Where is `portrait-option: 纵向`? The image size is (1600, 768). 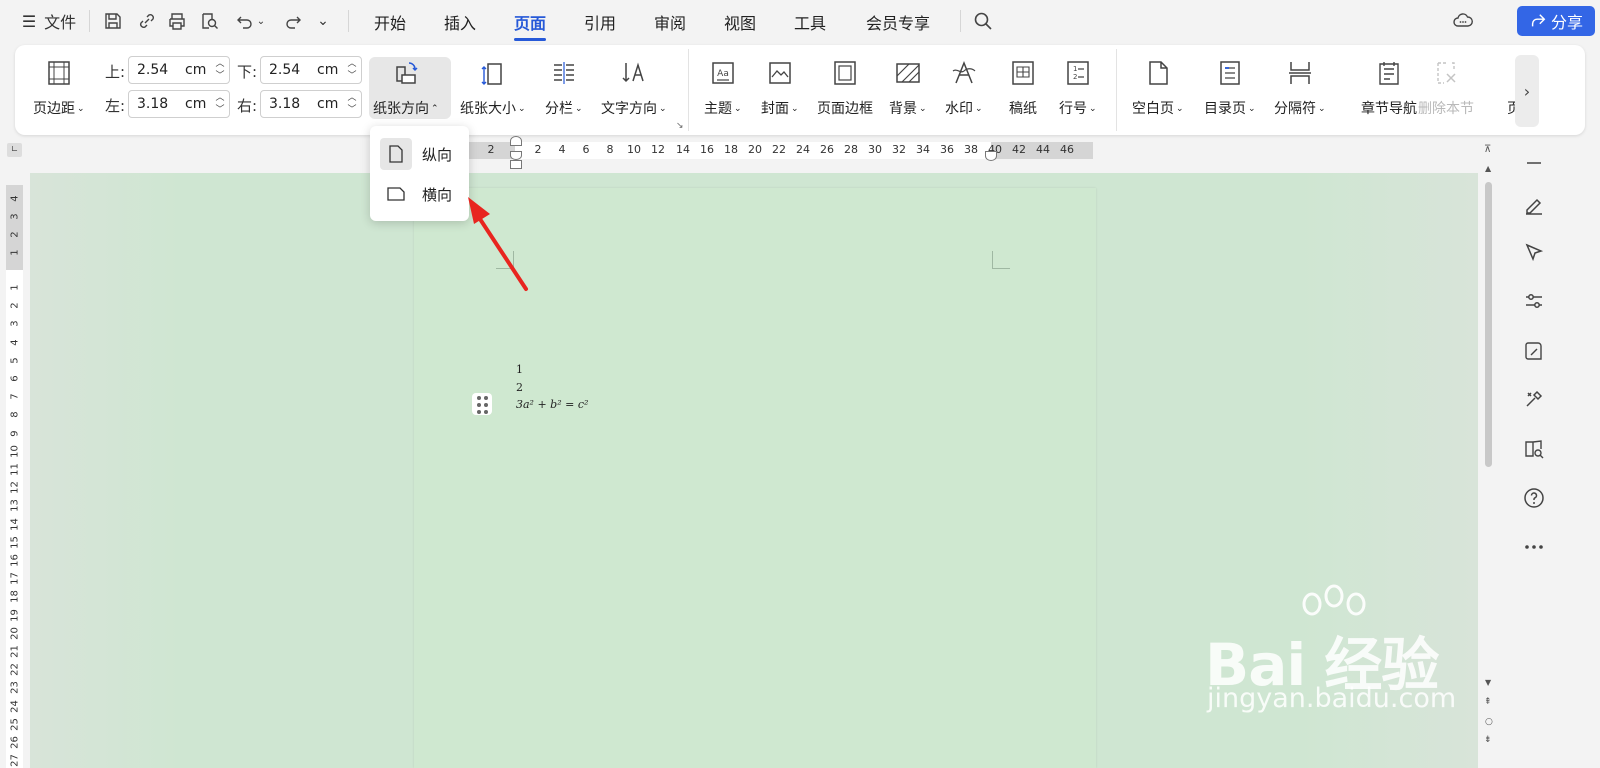 portrait-option: 纵向 is located at coordinates (420, 154).